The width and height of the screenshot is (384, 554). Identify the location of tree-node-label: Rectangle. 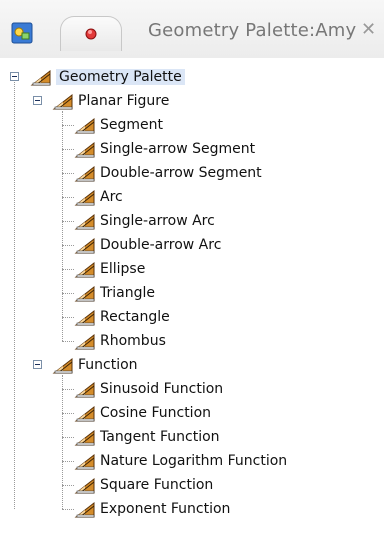
(135, 317).